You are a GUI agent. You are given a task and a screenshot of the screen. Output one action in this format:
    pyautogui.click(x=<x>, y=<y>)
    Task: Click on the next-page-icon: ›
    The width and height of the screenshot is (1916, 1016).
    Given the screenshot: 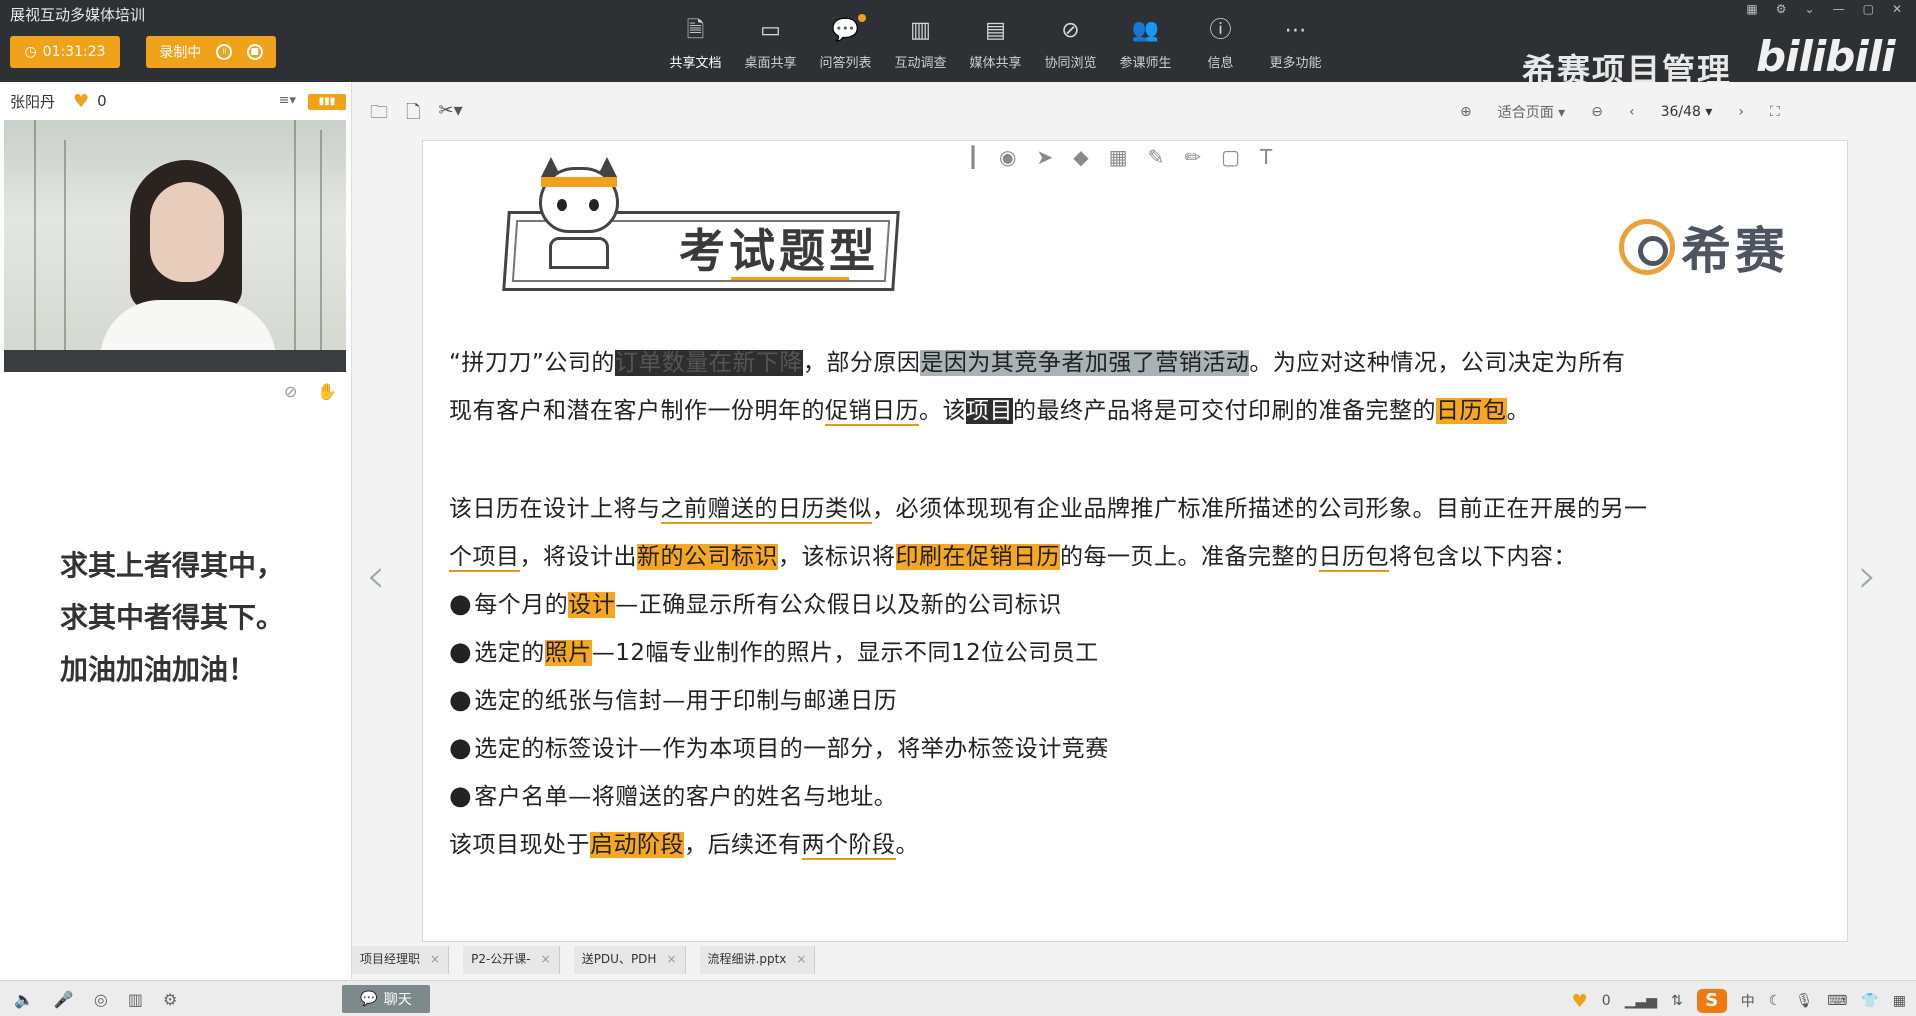 What is the action you would take?
    pyautogui.click(x=1741, y=112)
    